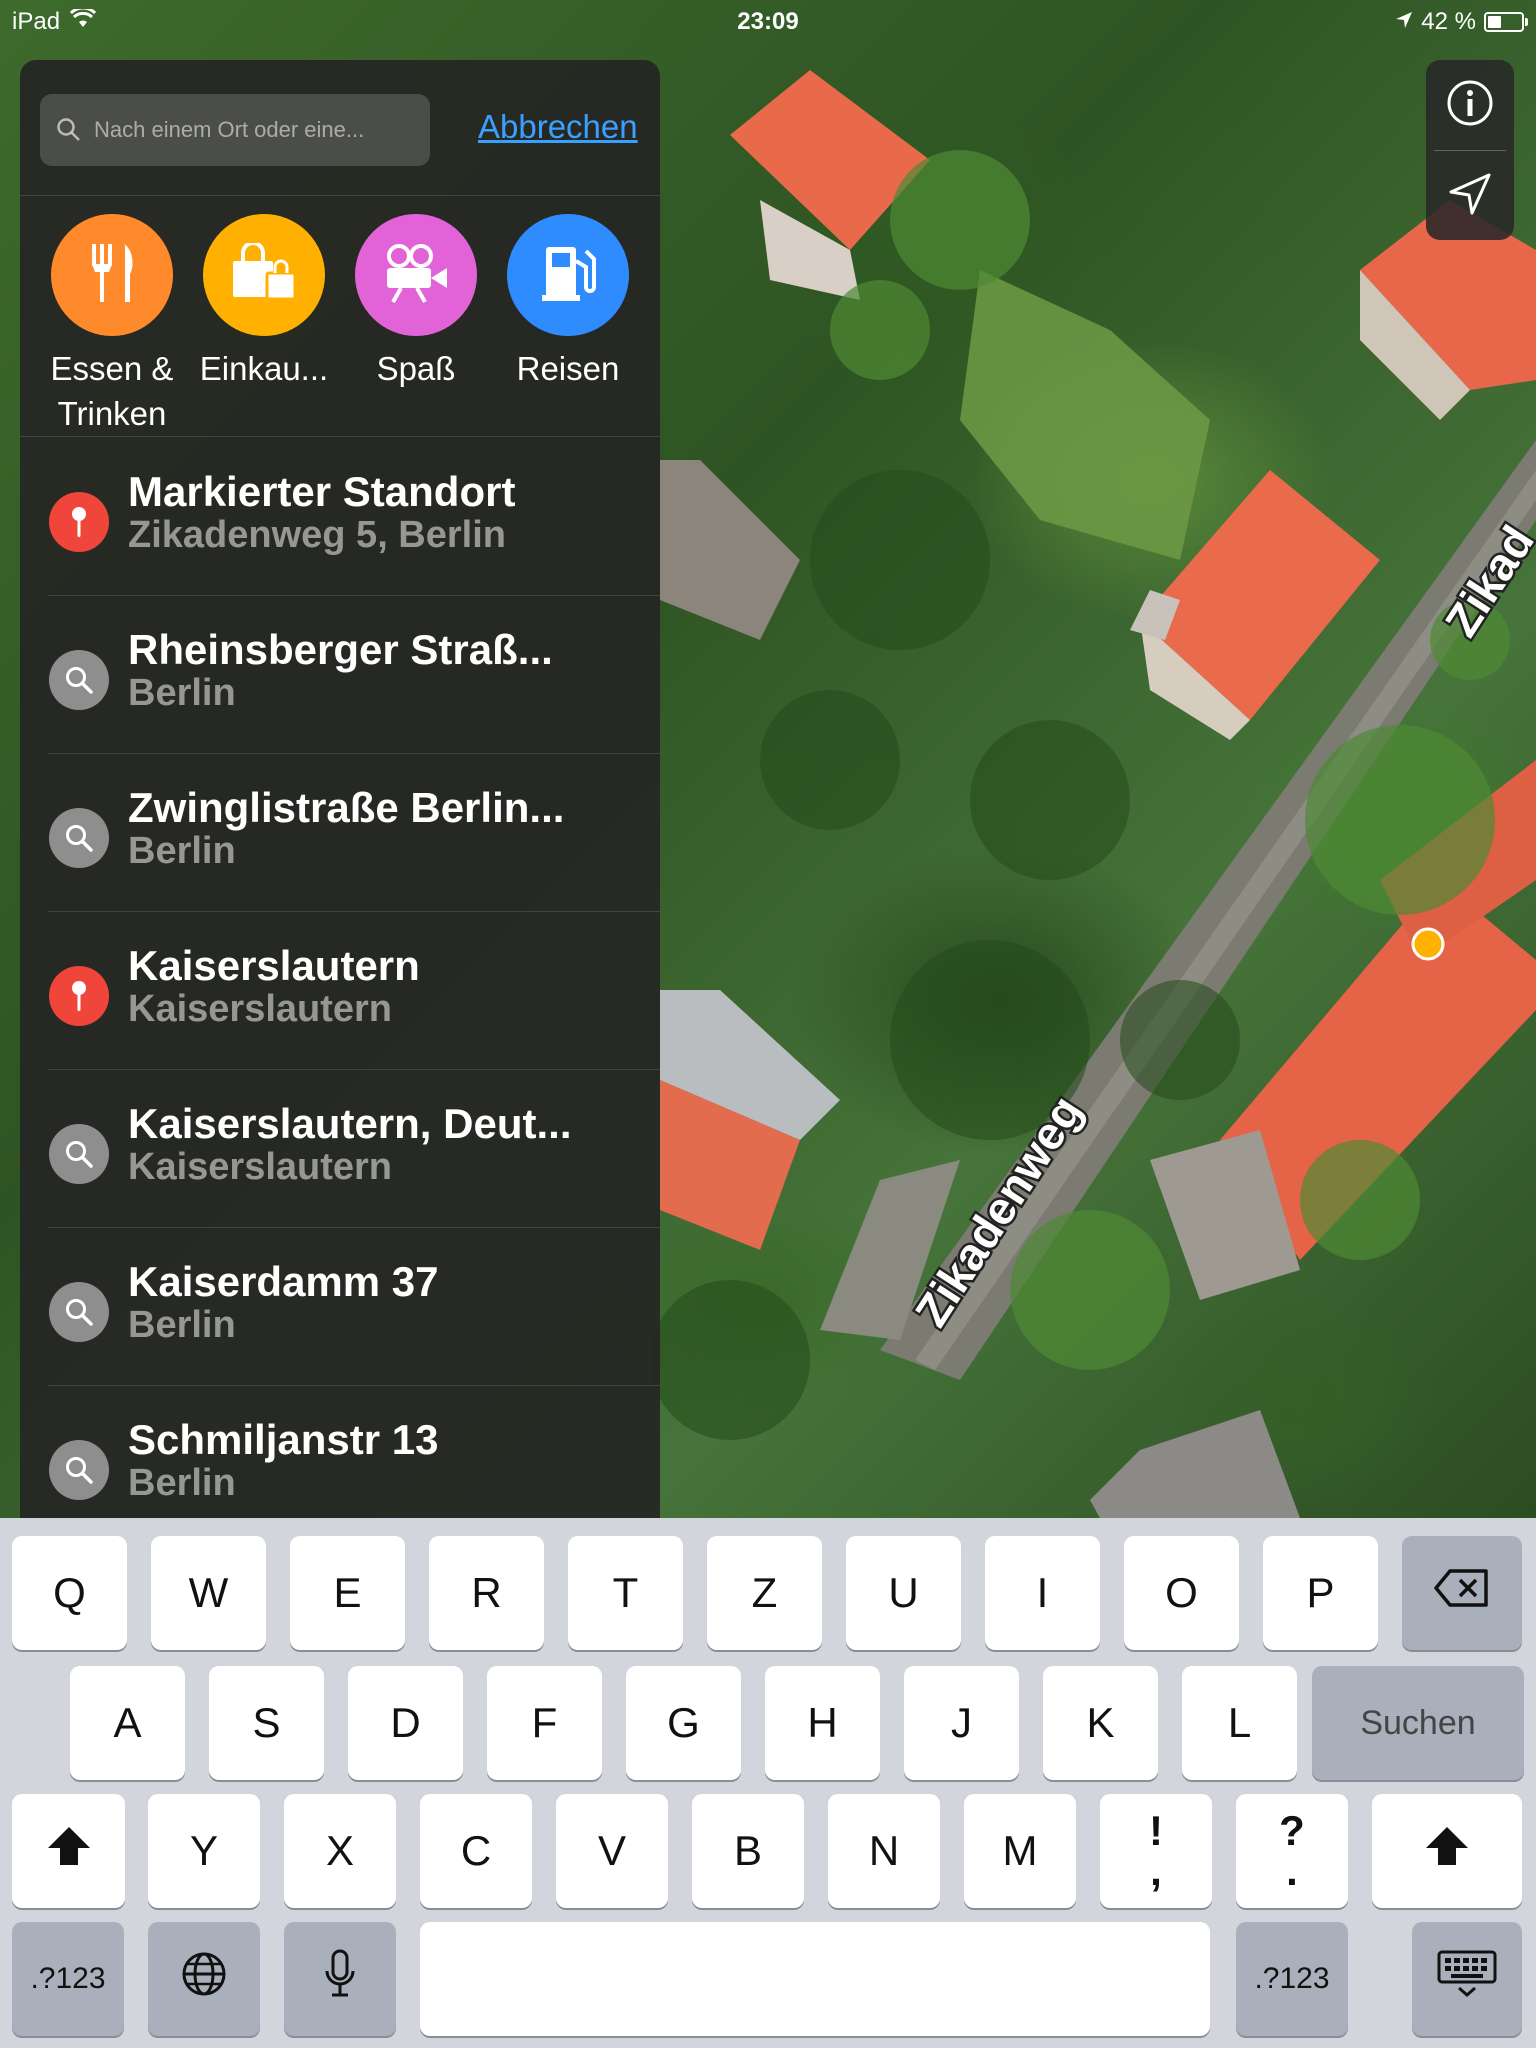 The width and height of the screenshot is (1536, 2048). I want to click on search-input, so click(249, 130).